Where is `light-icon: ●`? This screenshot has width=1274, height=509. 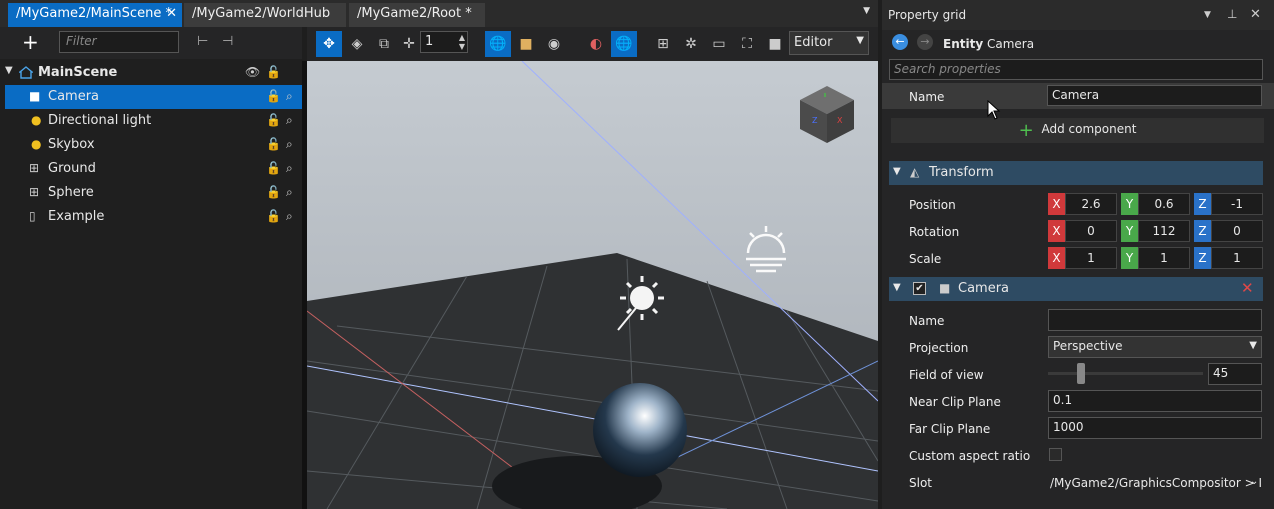 light-icon: ● is located at coordinates (36, 120).